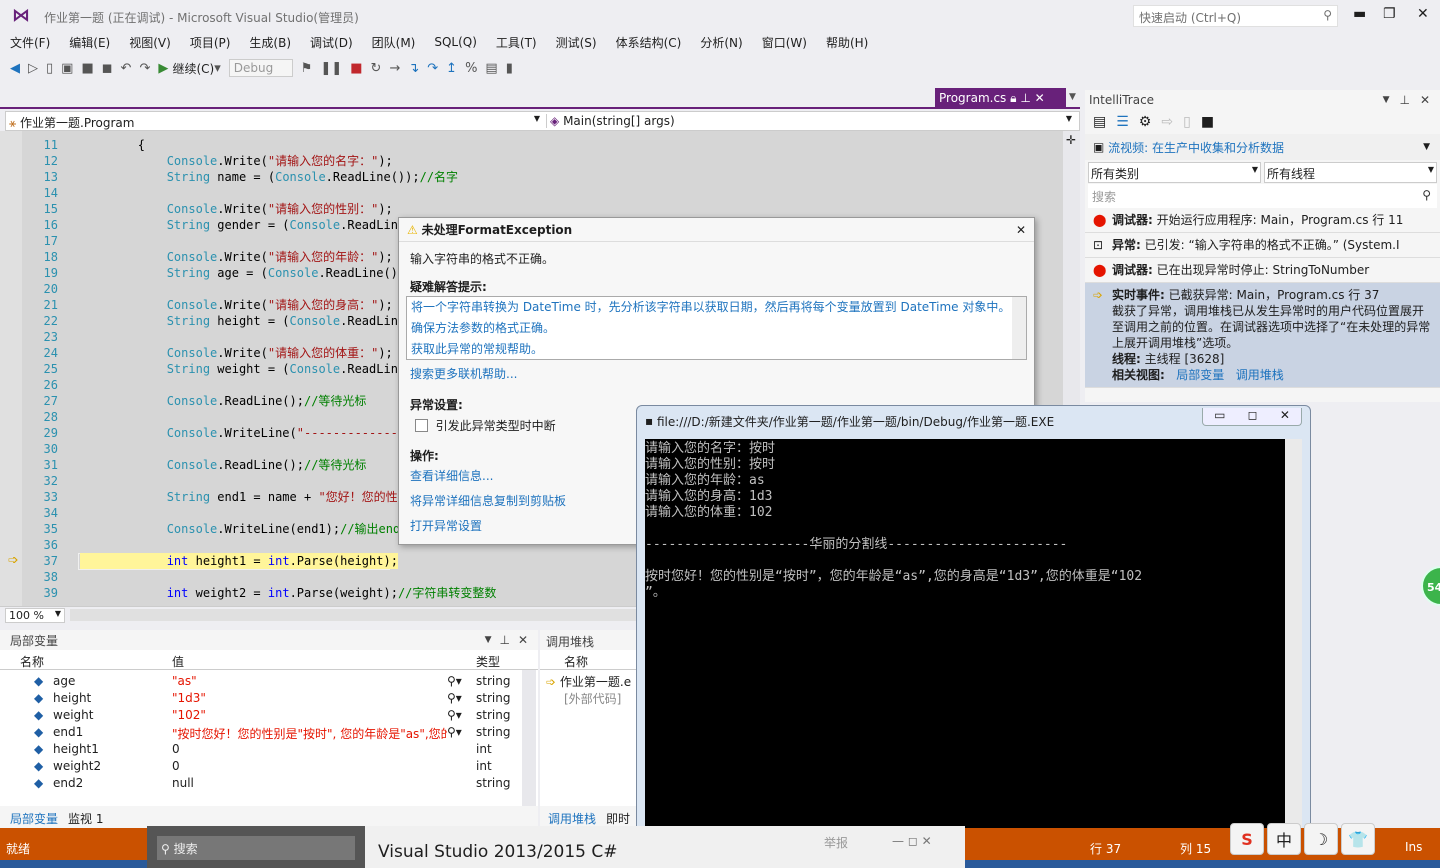 This screenshot has height=868, width=1440. Describe the element at coordinates (126, 68) in the screenshot. I see `undo-icon: ↶` at that location.